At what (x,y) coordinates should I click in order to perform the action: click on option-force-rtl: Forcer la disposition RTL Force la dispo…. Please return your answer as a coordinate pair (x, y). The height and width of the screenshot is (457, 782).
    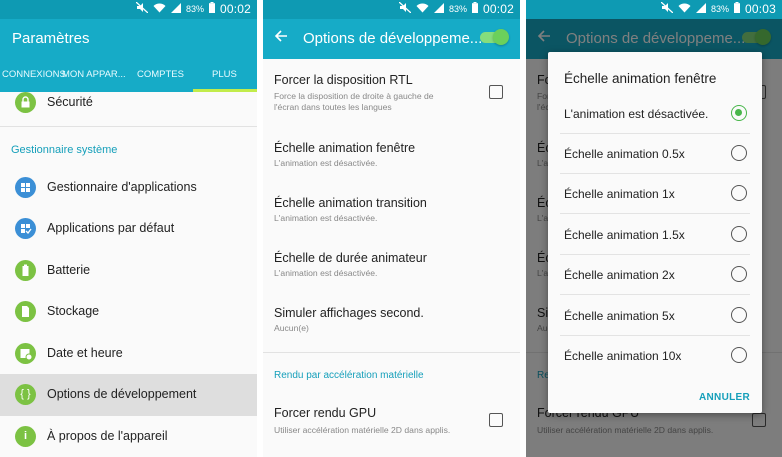
    Looking at the image, I should click on (391, 90).